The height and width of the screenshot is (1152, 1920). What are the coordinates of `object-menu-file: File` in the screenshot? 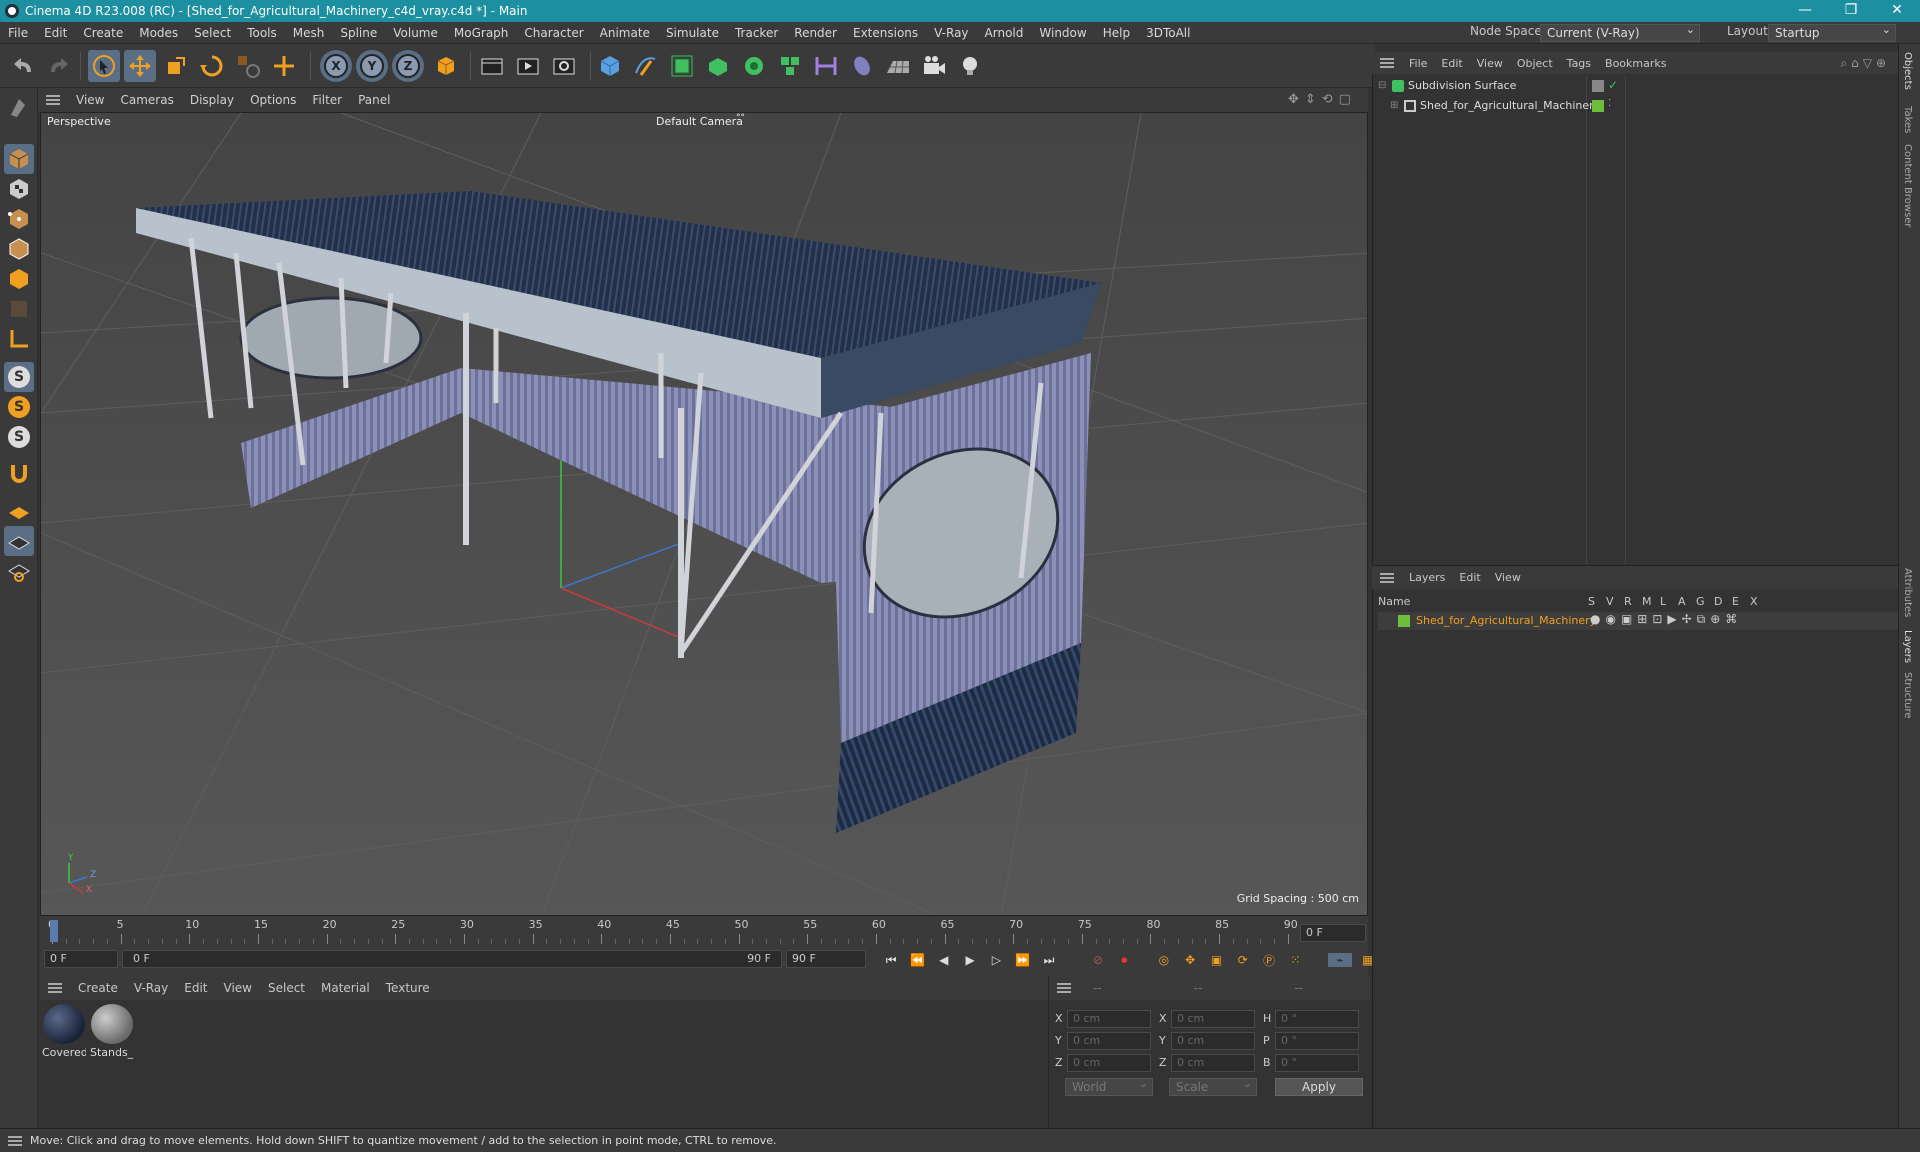 It's located at (1418, 63).